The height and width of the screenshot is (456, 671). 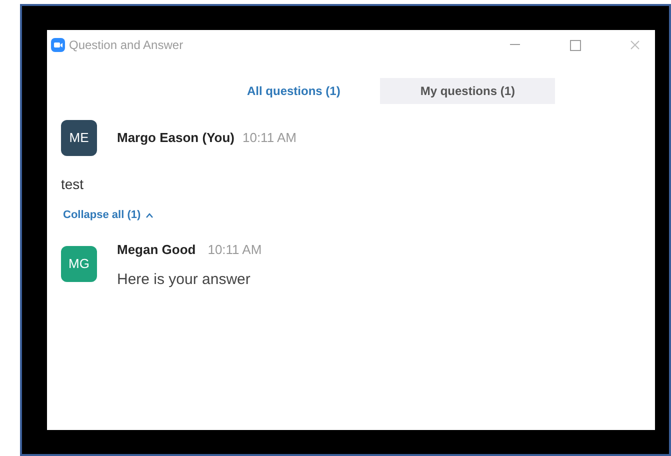 What do you see at coordinates (58, 45) in the screenshot?
I see `app-logo-icon` at bounding box center [58, 45].